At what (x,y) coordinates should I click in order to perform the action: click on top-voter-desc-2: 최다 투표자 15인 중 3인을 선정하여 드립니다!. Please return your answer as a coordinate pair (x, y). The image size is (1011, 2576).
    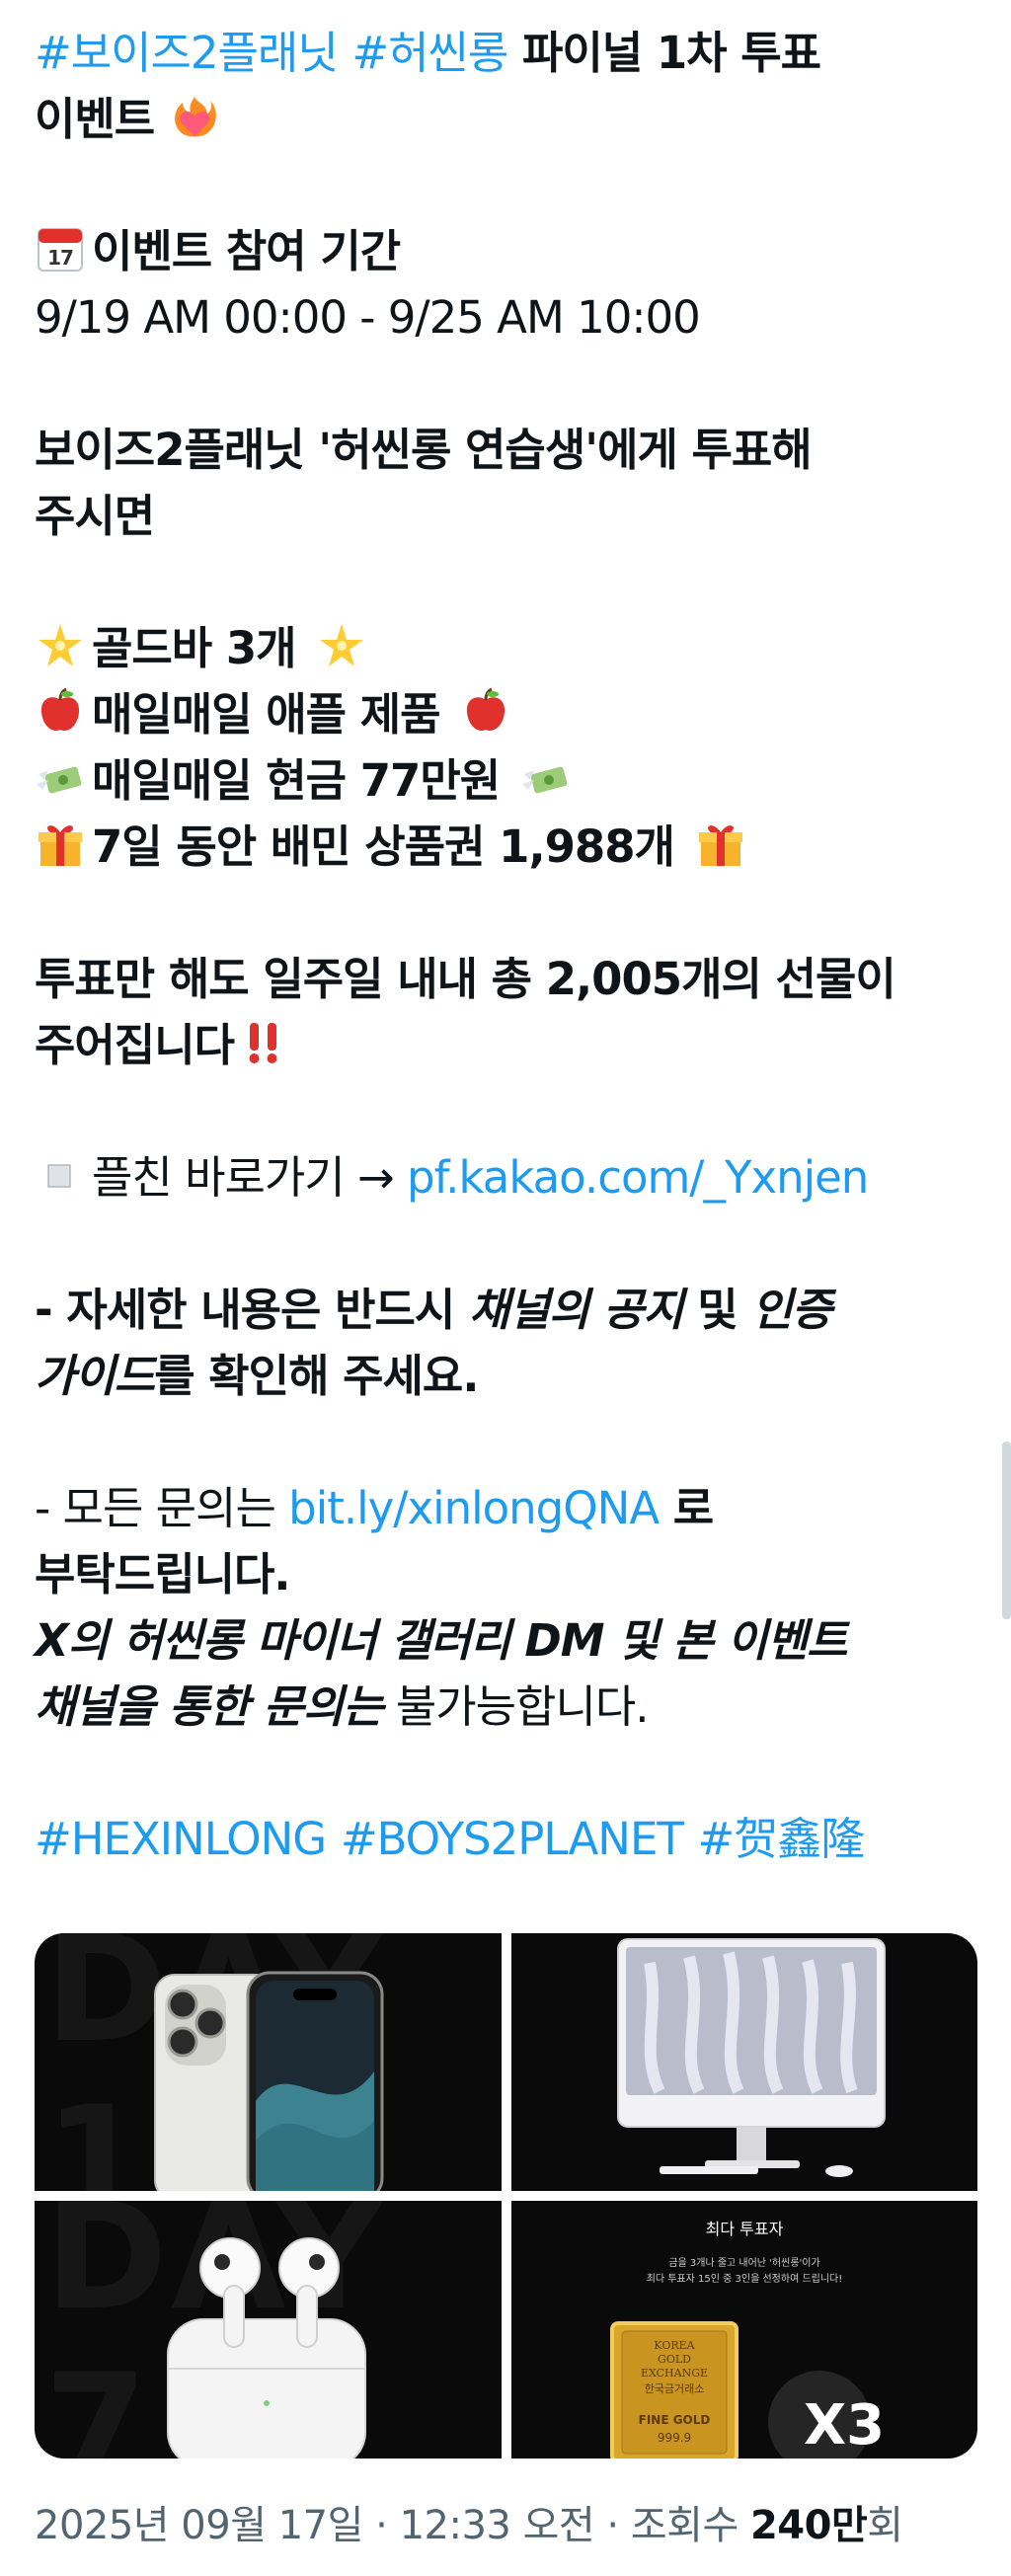
    Looking at the image, I should click on (744, 2278).